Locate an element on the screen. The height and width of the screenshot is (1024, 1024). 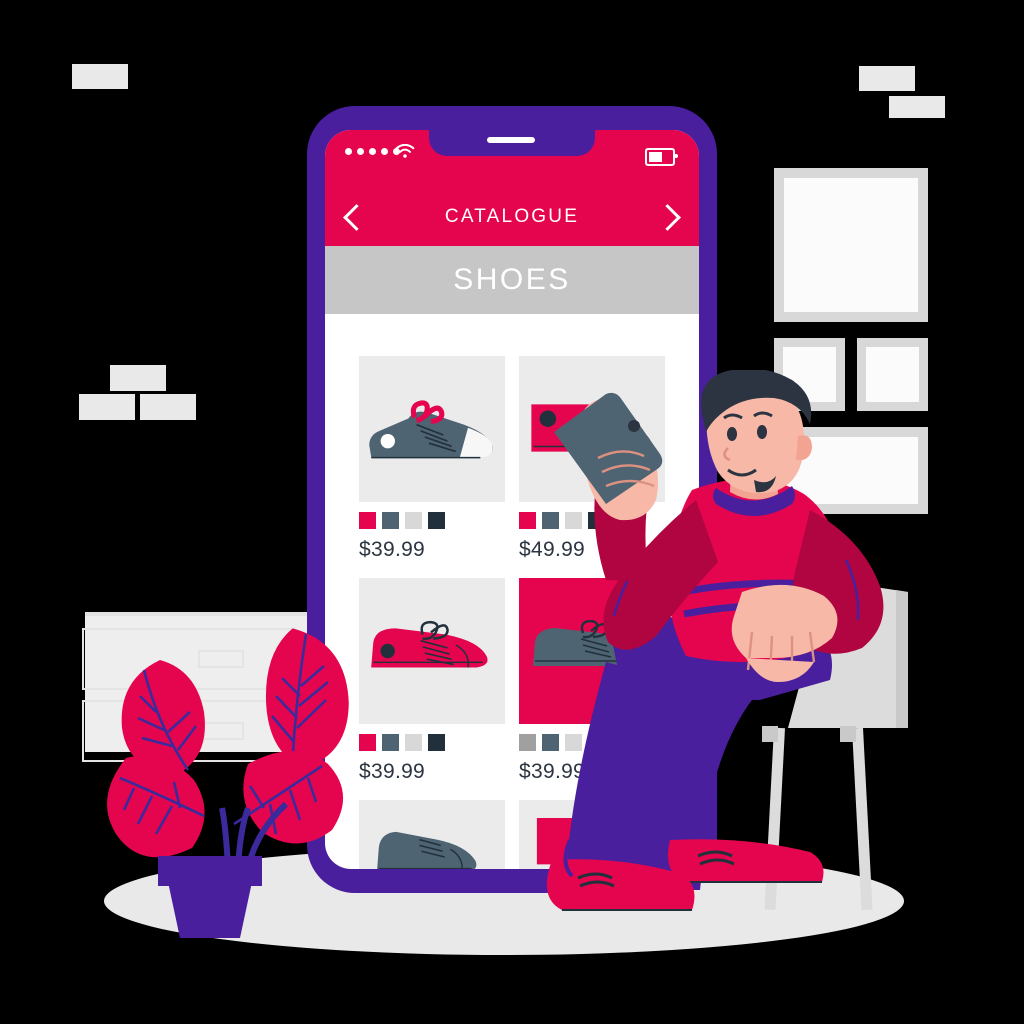
phone-notch is located at coordinates (512, 143).